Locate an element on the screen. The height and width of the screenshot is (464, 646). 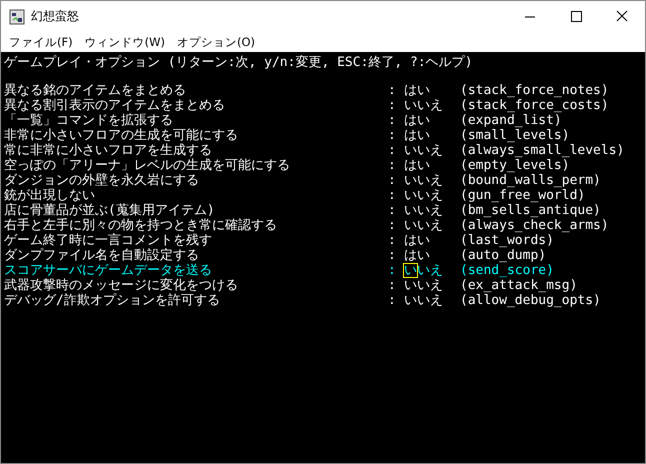
option-key: (stack_force_costs) is located at coordinates (551, 105).